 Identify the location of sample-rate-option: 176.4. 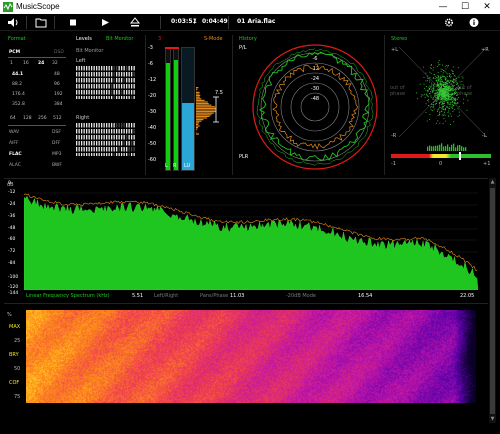
(18, 94).